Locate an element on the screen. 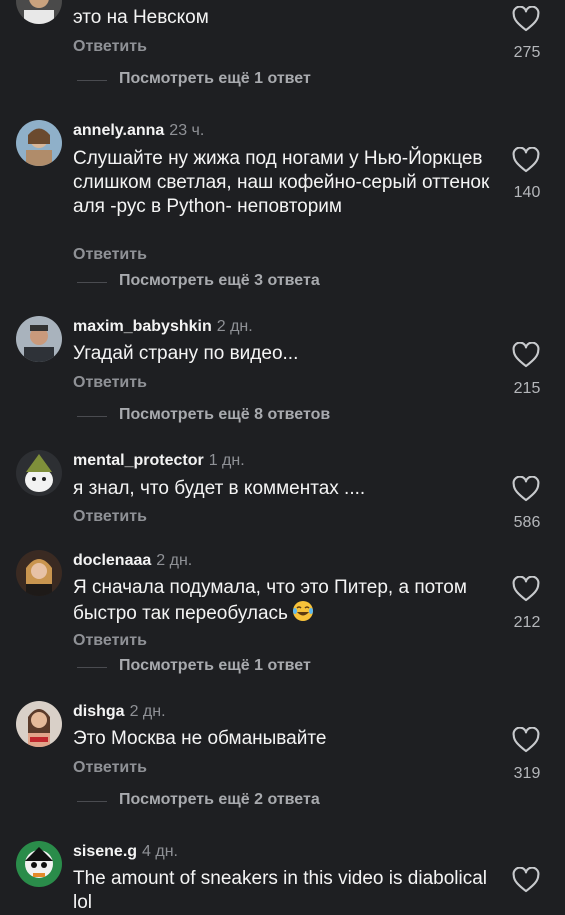 This screenshot has height=915, width=565. like-count: 215 is located at coordinates (527, 388).